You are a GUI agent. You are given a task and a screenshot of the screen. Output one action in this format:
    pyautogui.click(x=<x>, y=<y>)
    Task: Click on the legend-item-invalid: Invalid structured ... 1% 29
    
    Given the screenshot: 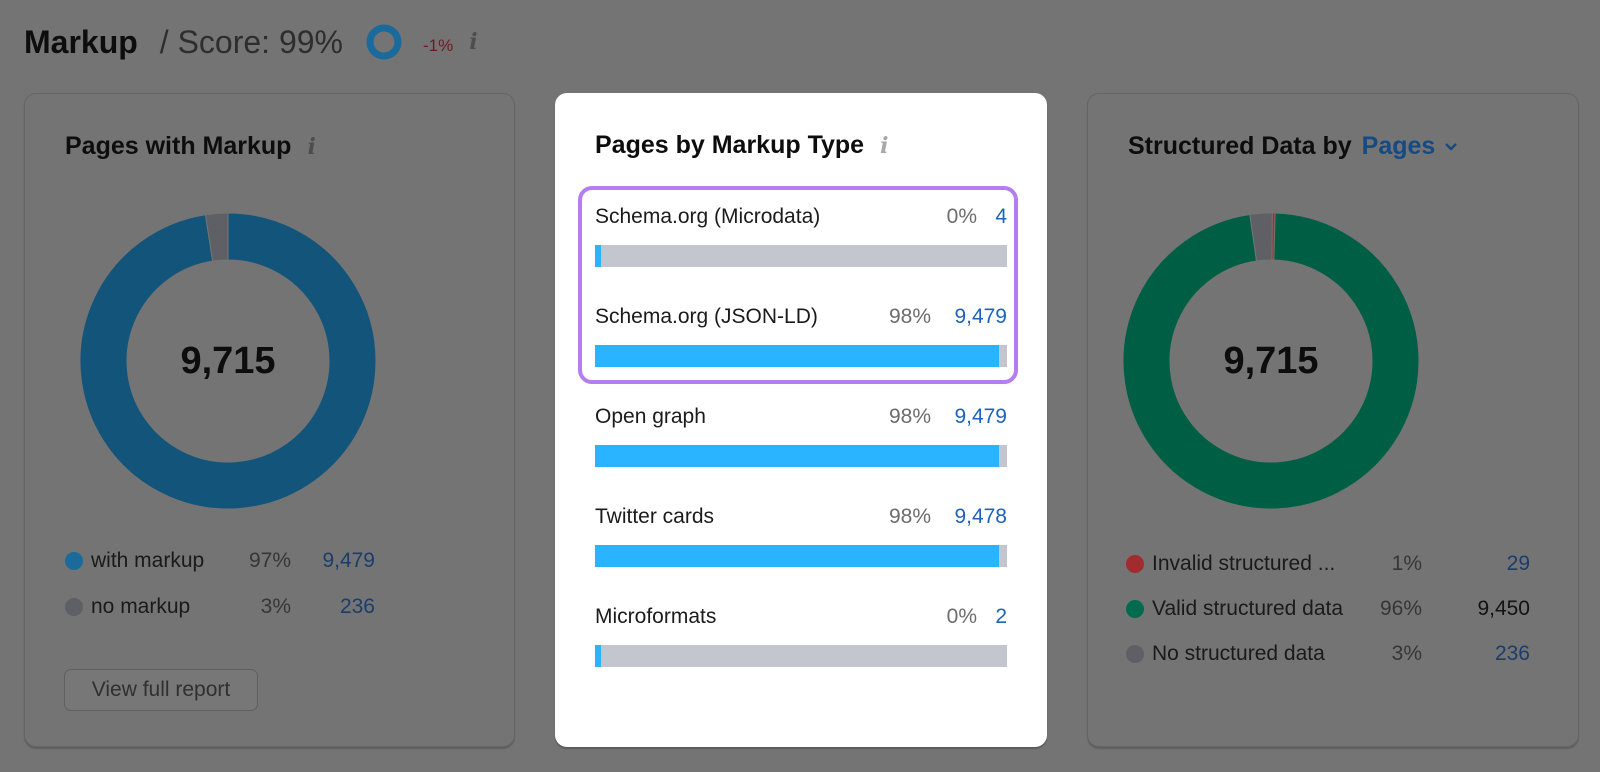 What is the action you would take?
    pyautogui.click(x=1328, y=564)
    